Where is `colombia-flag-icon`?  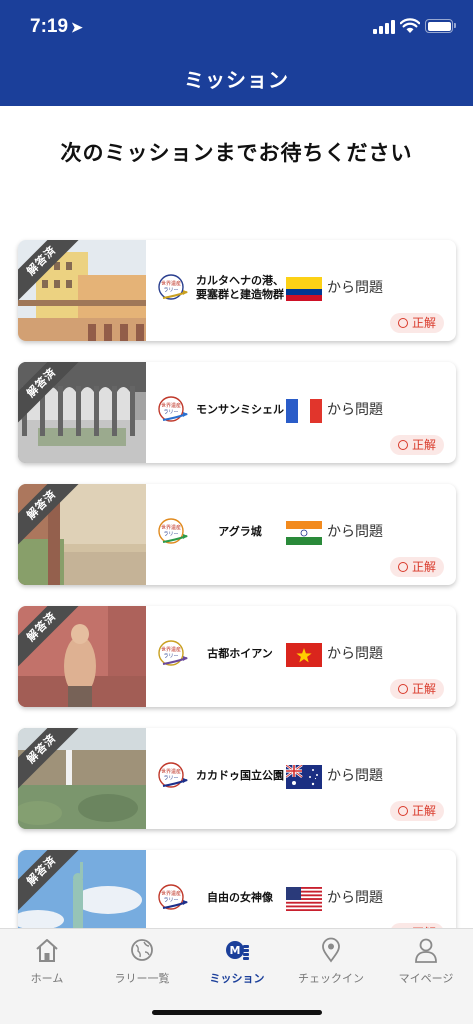 colombia-flag-icon is located at coordinates (304, 289).